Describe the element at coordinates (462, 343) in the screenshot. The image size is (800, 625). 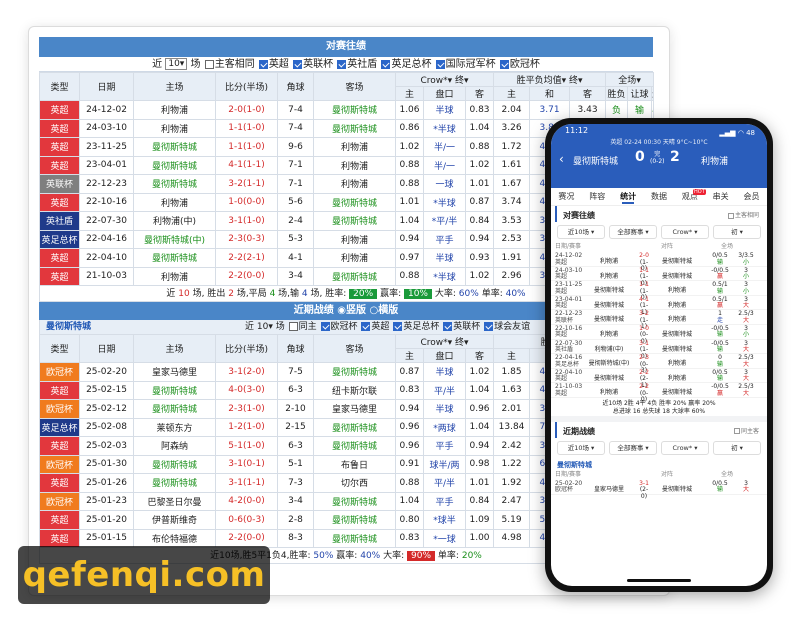
I see `r-term-select: 终▾` at that location.